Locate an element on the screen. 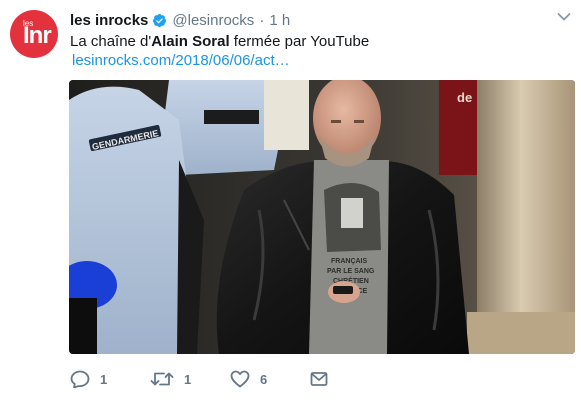 The image size is (581, 400). retweet-count: 1 is located at coordinates (188, 379).